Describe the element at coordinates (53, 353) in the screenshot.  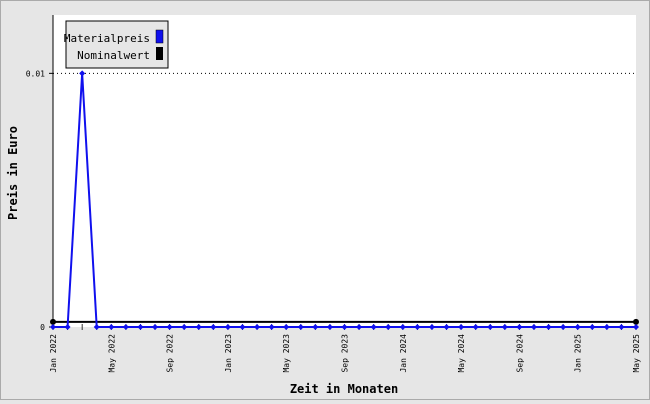
I see `x-tick-label: Jan 2022` at that location.